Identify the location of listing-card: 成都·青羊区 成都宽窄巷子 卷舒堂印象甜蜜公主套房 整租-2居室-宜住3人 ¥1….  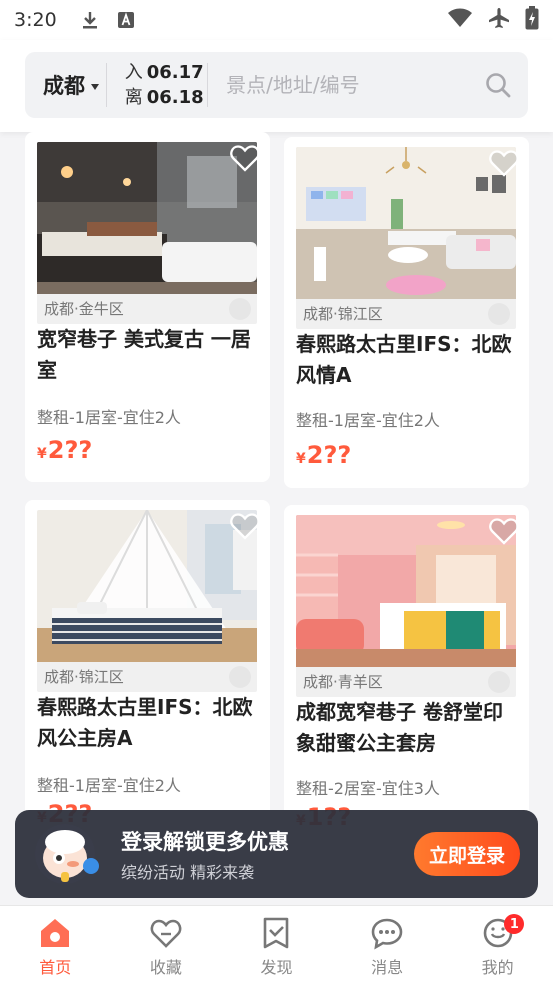
(406, 668).